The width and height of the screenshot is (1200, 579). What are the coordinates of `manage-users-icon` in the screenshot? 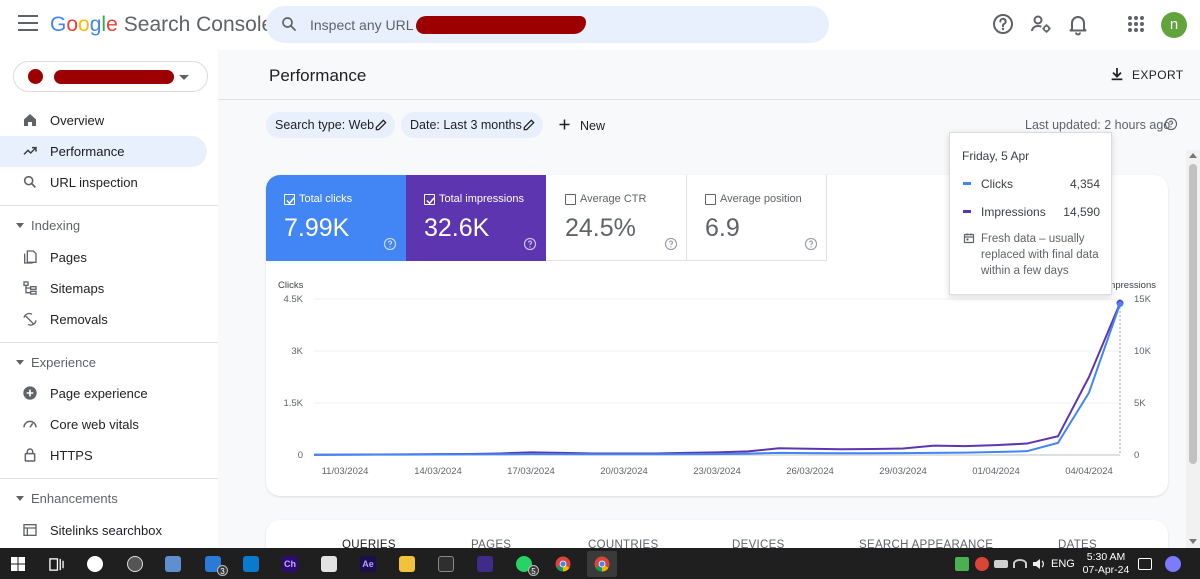 It's located at (1041, 24).